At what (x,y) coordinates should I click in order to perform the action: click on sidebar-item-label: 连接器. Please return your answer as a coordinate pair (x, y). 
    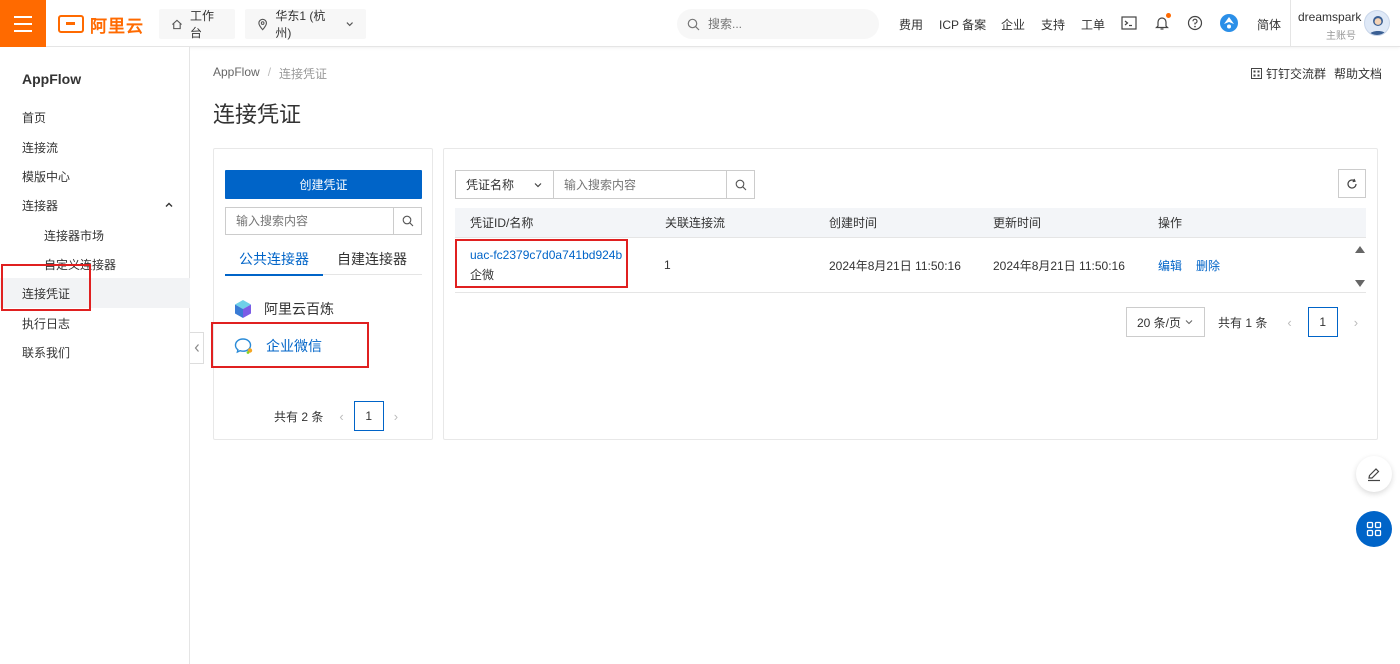
    Looking at the image, I should click on (40, 205).